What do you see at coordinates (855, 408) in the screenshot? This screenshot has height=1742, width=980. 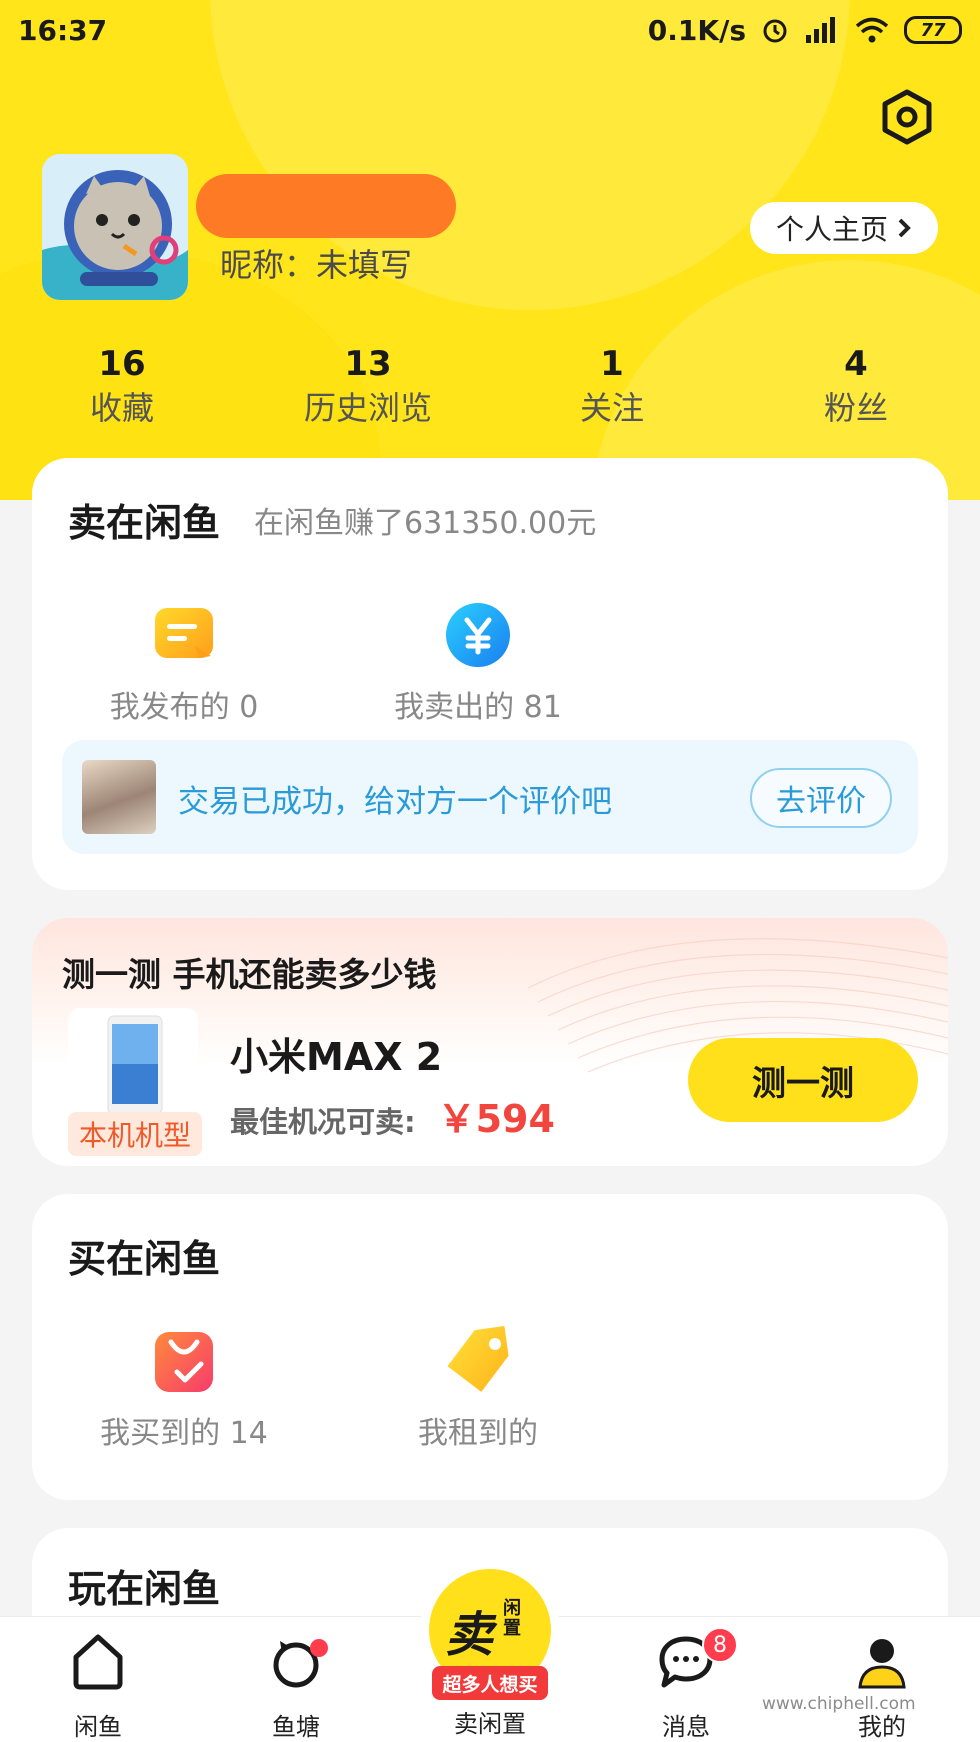 I see `stat-label: 粉丝` at bounding box center [855, 408].